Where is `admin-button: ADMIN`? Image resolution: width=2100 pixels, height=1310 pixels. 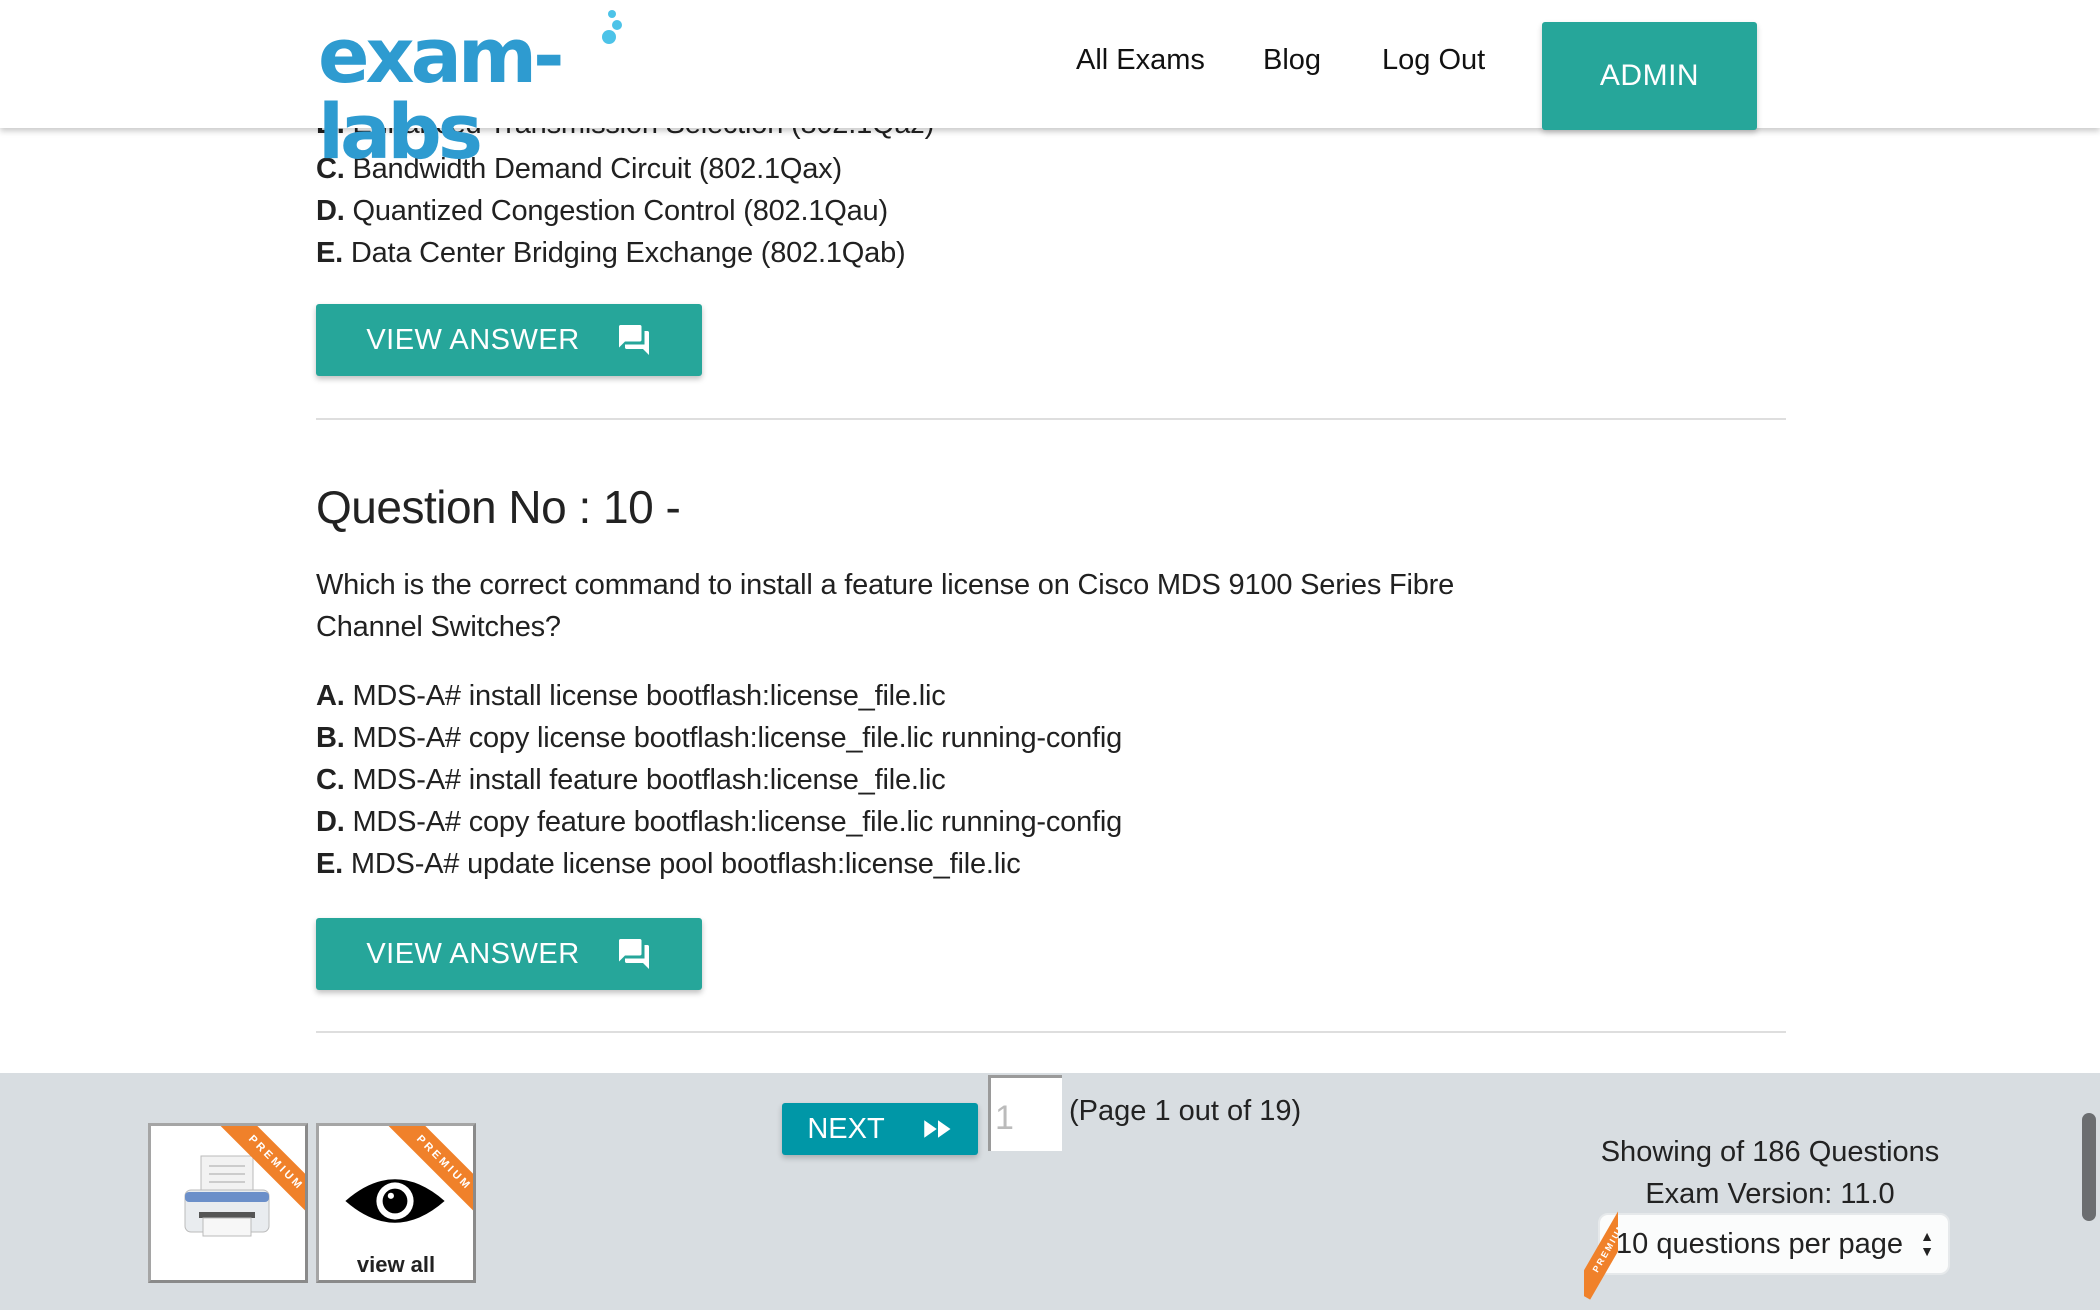
admin-button: ADMIN is located at coordinates (1649, 76).